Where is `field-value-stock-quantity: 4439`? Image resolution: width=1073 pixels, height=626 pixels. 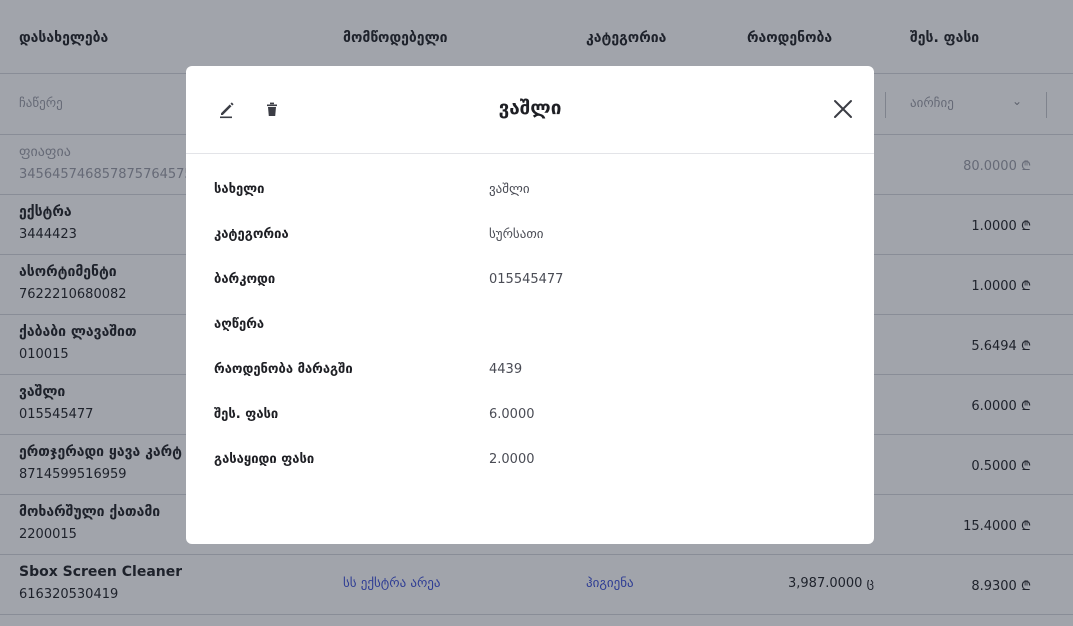
field-value-stock-quantity: 4439 is located at coordinates (506, 369).